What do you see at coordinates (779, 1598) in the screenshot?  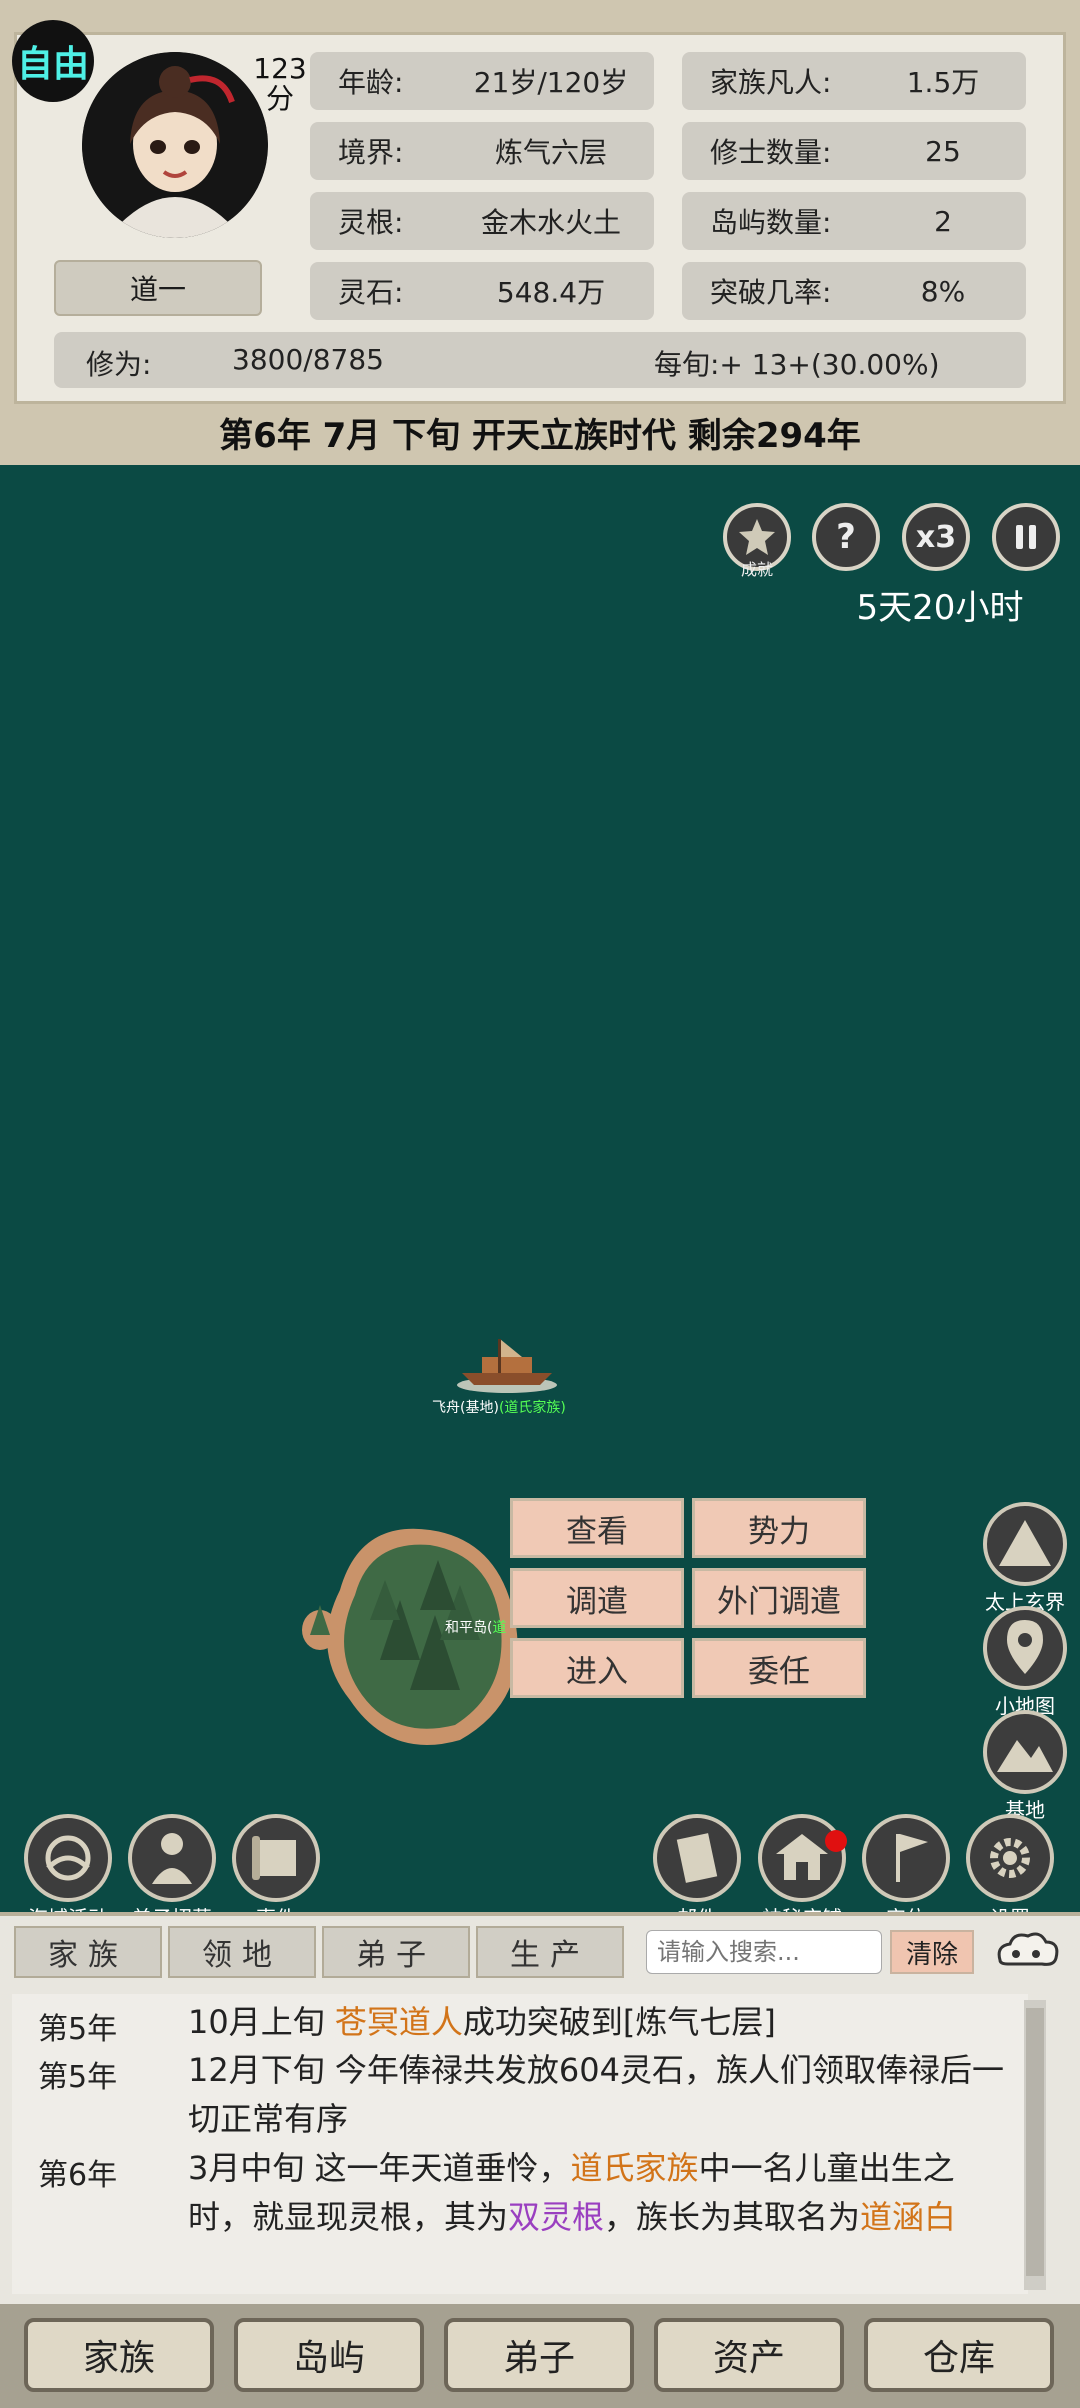 I see `outer-dispatch-button: 外门调遣` at bounding box center [779, 1598].